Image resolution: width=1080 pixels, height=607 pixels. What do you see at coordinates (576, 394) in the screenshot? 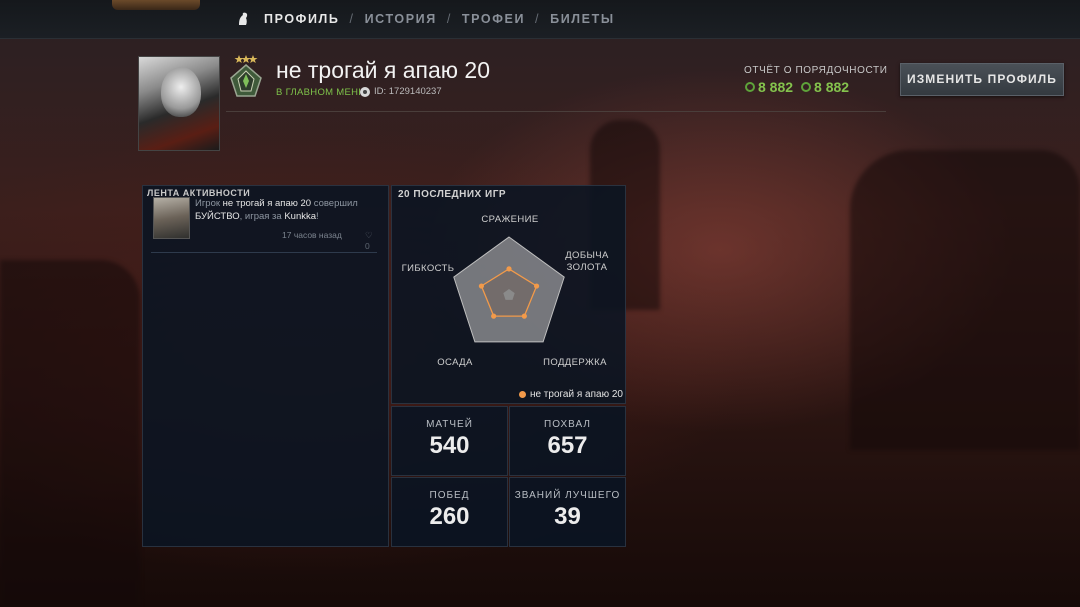
I see `legend-label: не трогай я апаю 20` at bounding box center [576, 394].